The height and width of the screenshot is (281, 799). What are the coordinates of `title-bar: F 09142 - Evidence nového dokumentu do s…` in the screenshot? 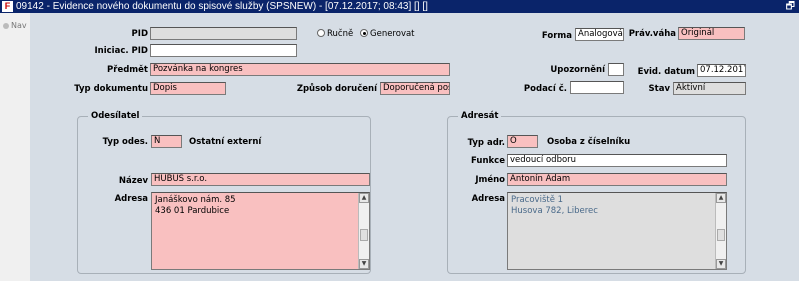 It's located at (399, 6).